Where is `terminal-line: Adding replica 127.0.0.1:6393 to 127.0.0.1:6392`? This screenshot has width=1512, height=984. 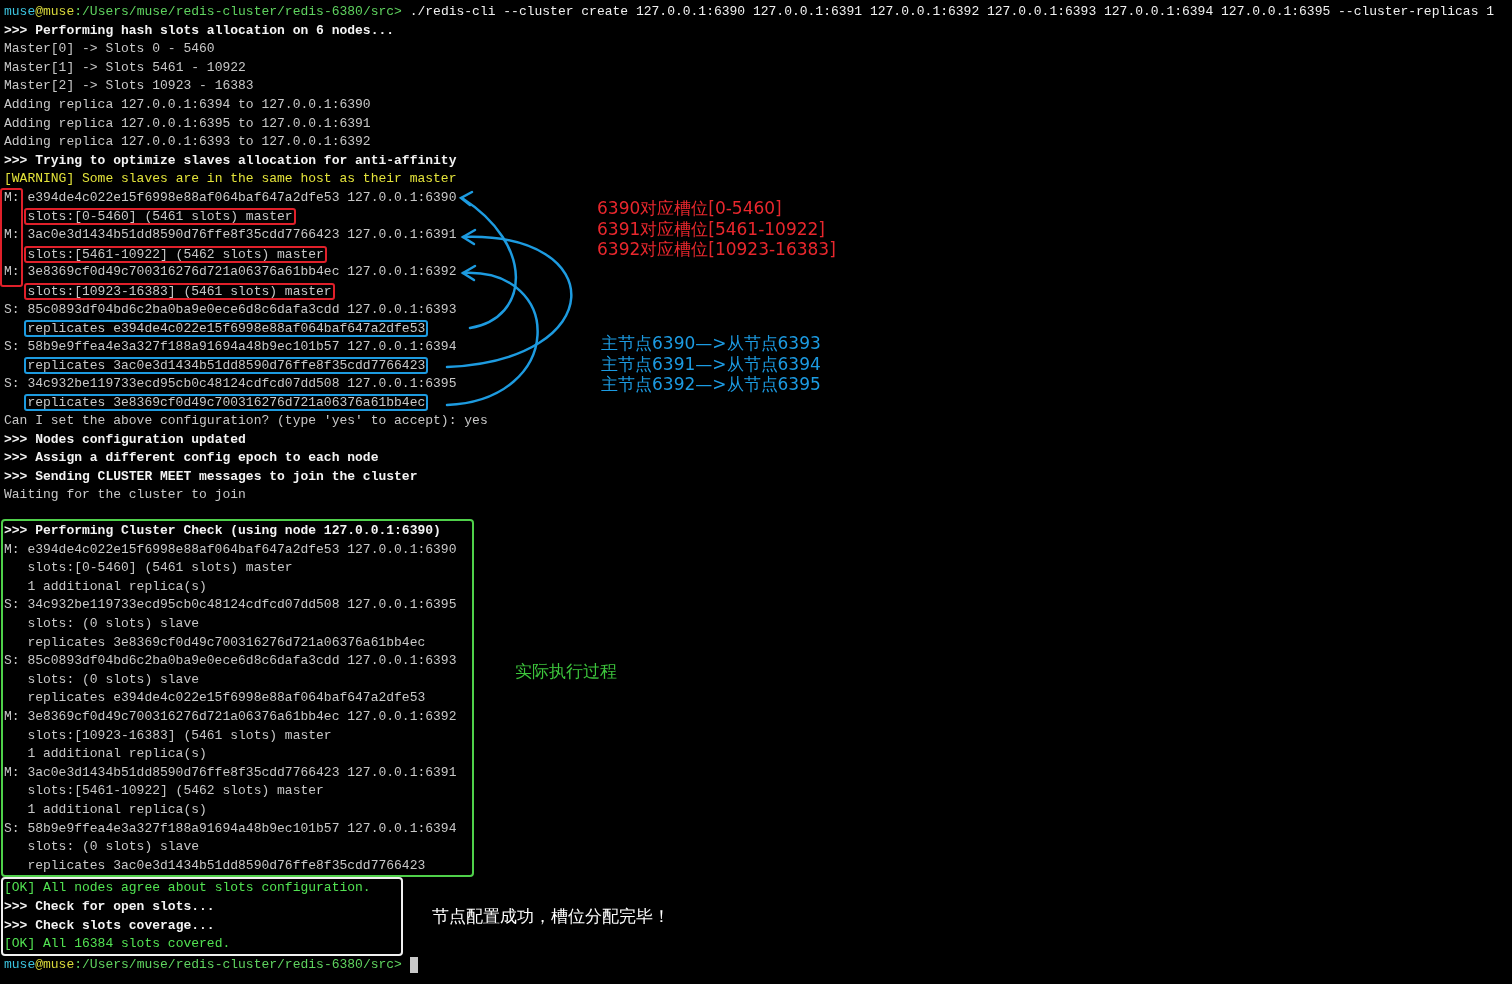
terminal-line: Adding replica 127.0.0.1:6393 to 127.0.0.1:6392 is located at coordinates (187, 142).